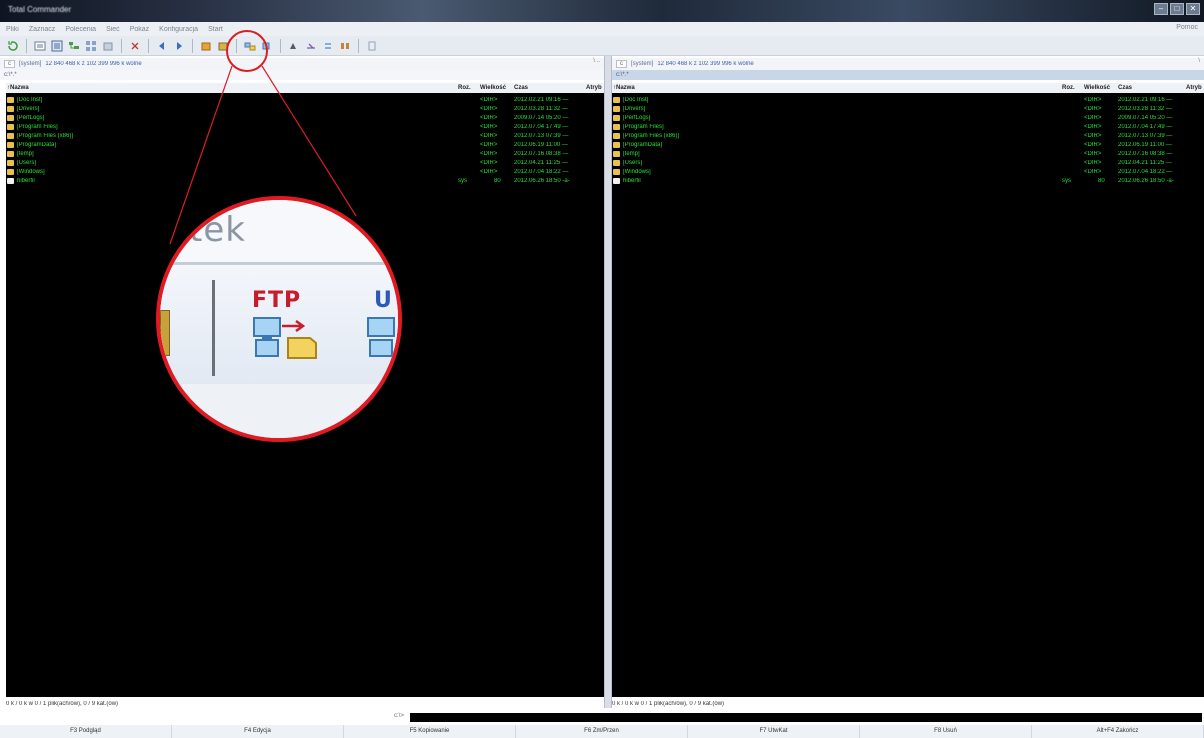 The height and width of the screenshot is (738, 1204). Describe the element at coordinates (596, 61) in the screenshot. I see `left-nav-buttons: \ ..` at that location.